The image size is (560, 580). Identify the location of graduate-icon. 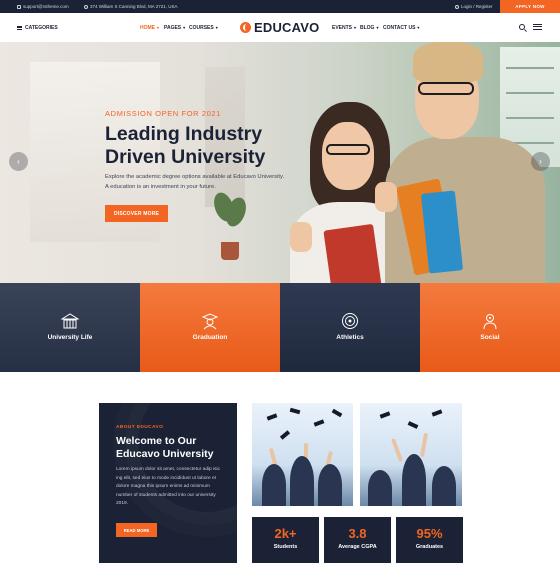
(210, 321).